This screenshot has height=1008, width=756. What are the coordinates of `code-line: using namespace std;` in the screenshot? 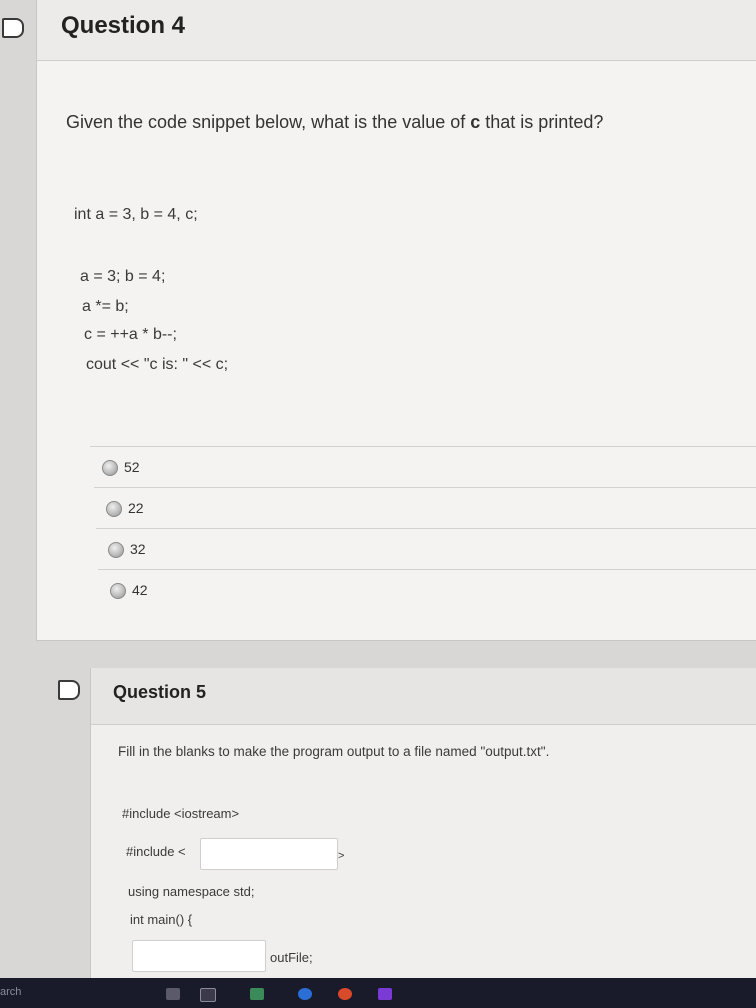 It's located at (191, 891).